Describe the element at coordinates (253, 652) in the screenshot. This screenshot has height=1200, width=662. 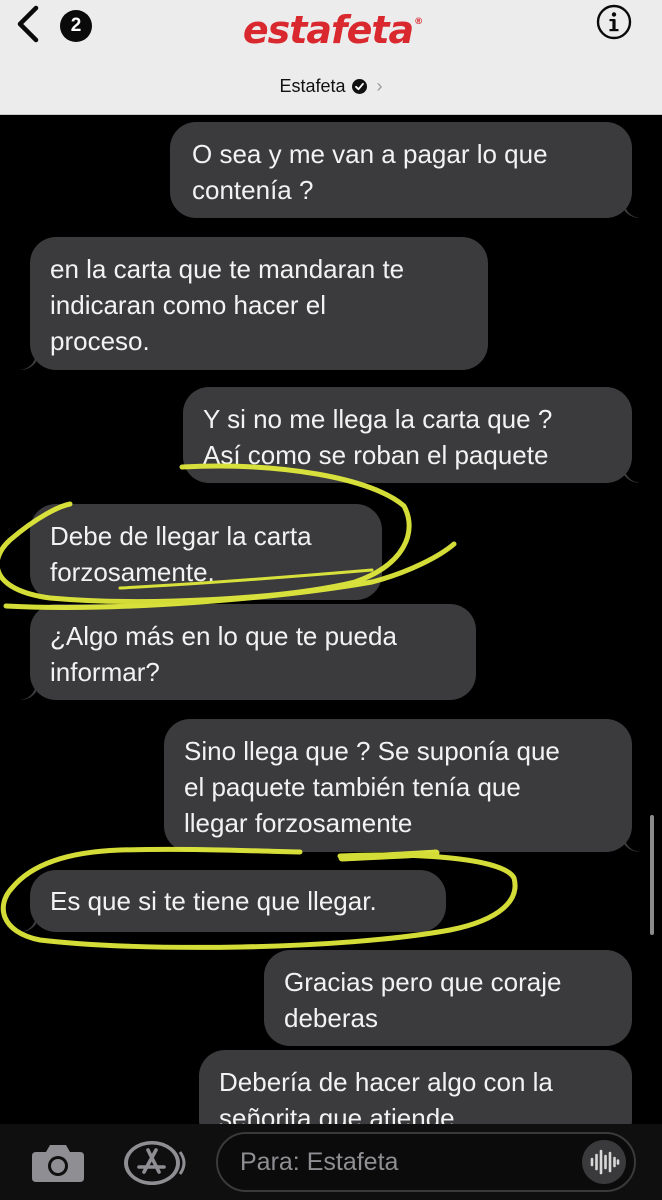
I see `message-bubble-received: ¿Algo más en lo que te pueda informar?` at that location.